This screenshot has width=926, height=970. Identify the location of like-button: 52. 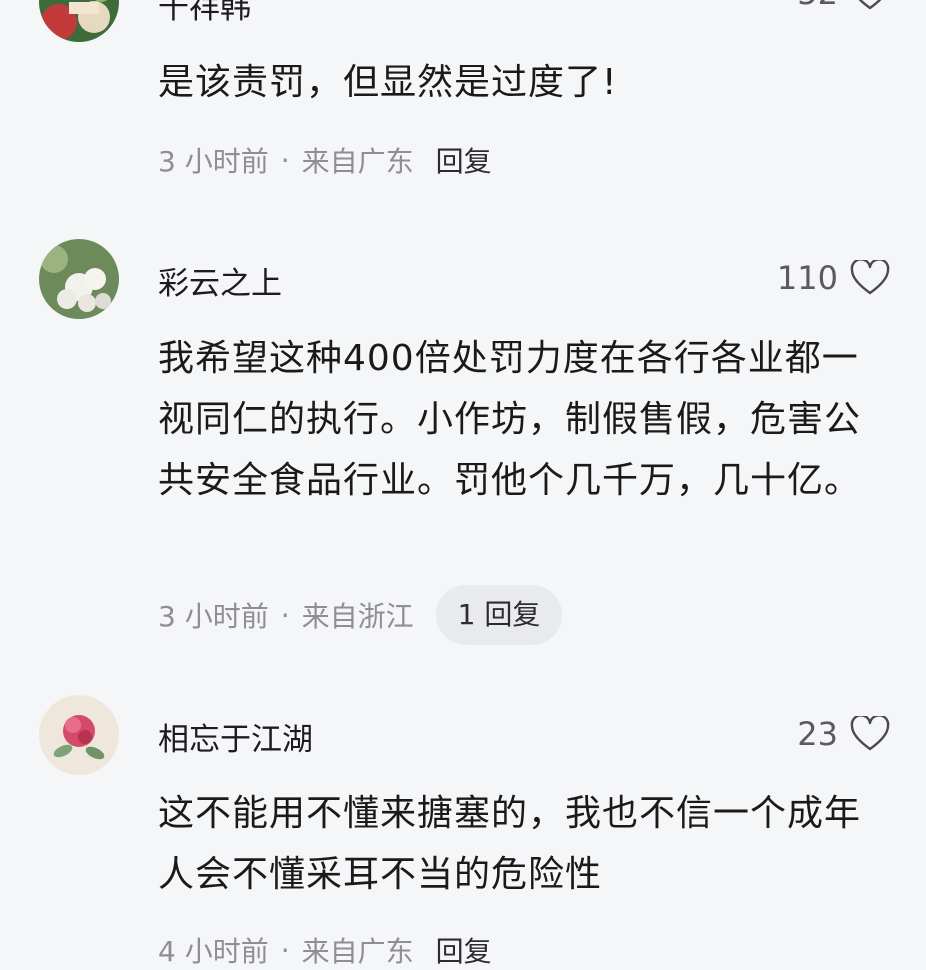
(843, 6).